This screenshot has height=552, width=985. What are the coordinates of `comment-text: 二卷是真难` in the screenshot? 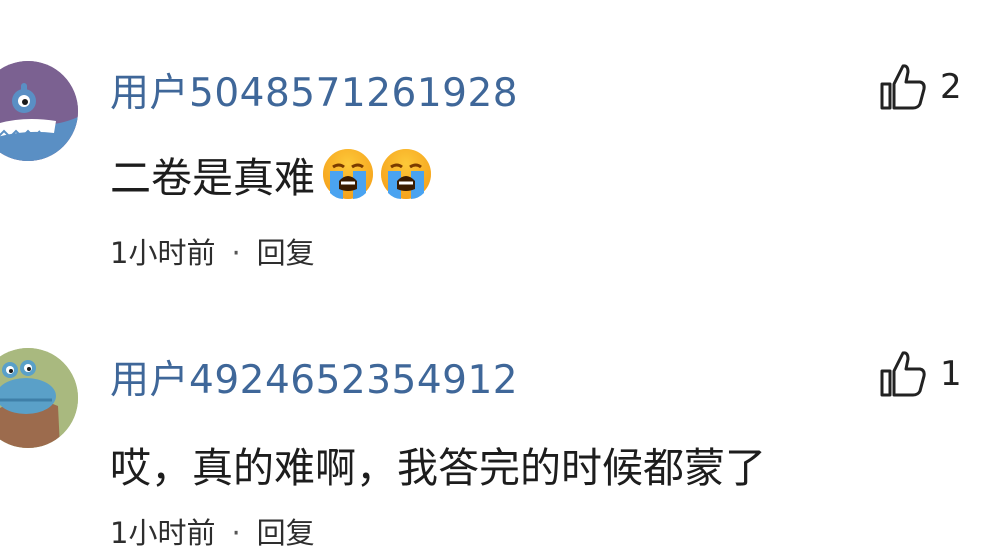 It's located at (271, 174).